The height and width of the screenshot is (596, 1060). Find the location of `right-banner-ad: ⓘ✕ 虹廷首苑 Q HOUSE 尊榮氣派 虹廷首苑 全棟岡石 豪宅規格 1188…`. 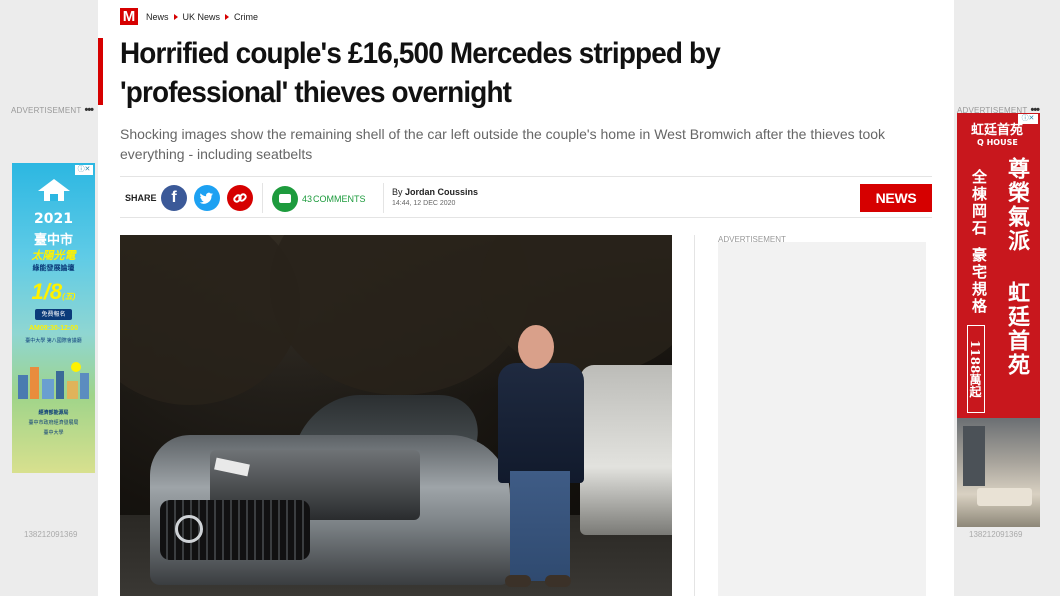

right-banner-ad: ⓘ✕ 虹廷首苑 Q HOUSE 尊榮氣派 虹廷首苑 全棟岡石 豪宅規格 1188… is located at coordinates (998, 320).